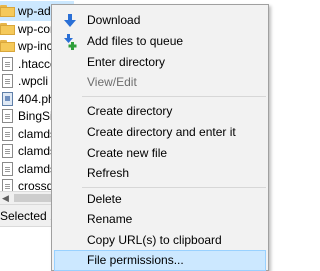 The image size is (320, 271). What do you see at coordinates (110, 219) in the screenshot?
I see `menu-item-label: Rename` at bounding box center [110, 219].